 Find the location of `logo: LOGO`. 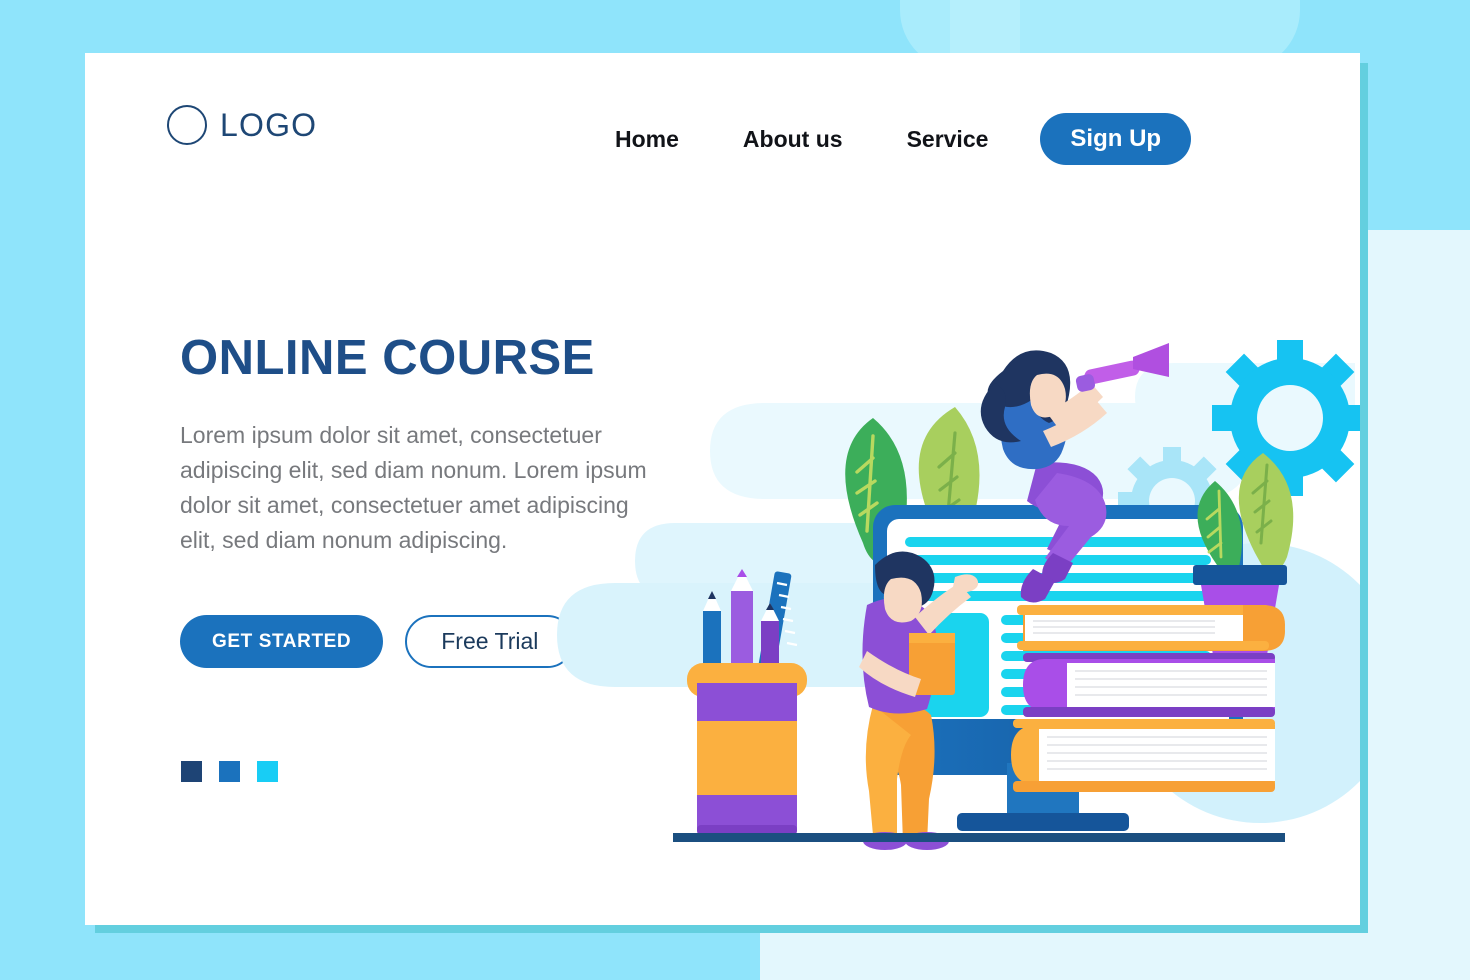

logo: LOGO is located at coordinates (242, 125).